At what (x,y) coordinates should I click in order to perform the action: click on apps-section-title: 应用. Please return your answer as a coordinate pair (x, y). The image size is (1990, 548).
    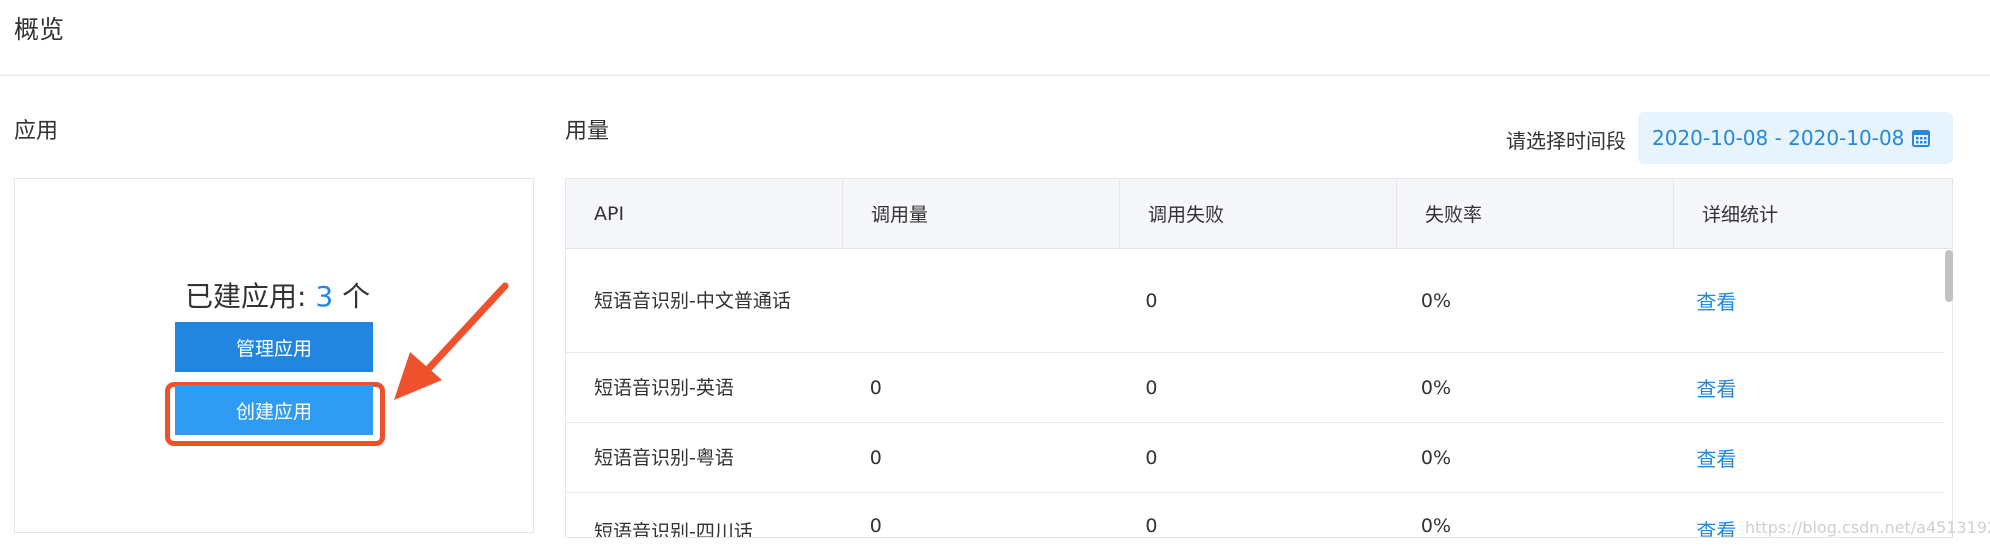
    Looking at the image, I should click on (36, 131).